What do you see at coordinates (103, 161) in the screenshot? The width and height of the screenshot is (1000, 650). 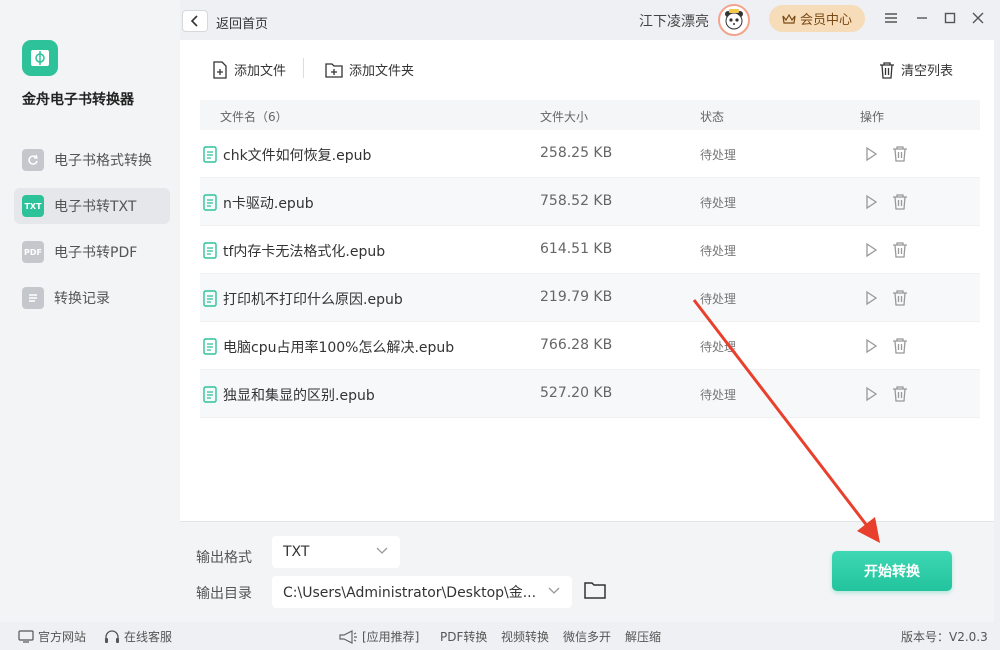 I see `sidebar-item-label: 电子书格式转换` at bounding box center [103, 161].